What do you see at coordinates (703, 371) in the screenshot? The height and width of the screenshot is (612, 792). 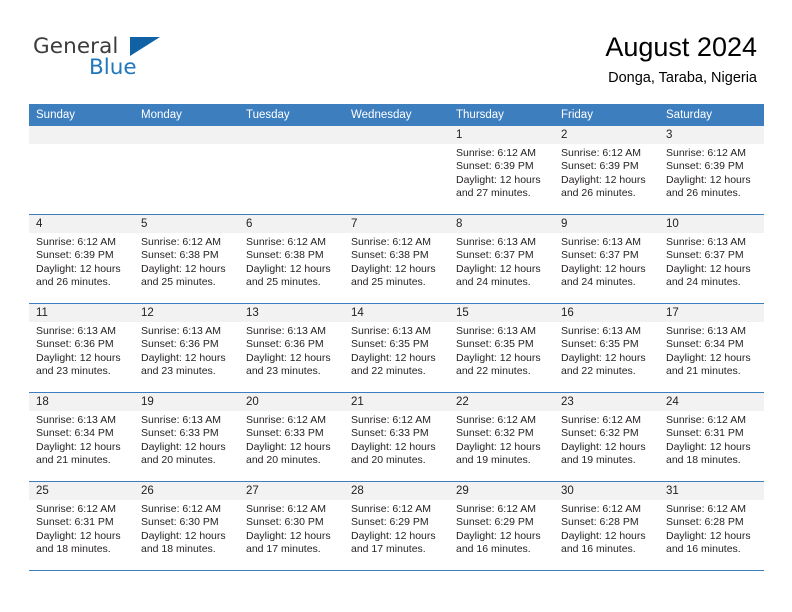 I see `daylight-text-line2: and 21 minutes.` at bounding box center [703, 371].